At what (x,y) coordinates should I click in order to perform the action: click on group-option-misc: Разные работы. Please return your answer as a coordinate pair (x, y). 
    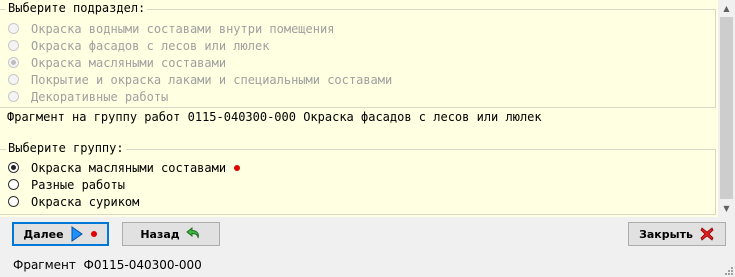
    Looking at the image, I should click on (66, 184).